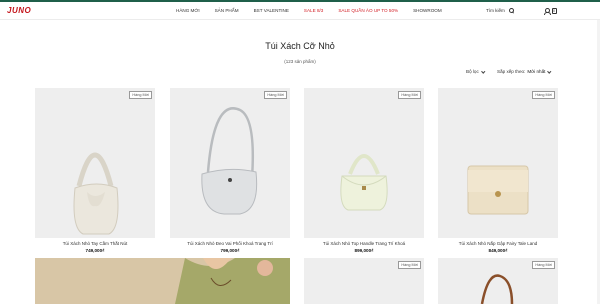  What do you see at coordinates (96, 193) in the screenshot?
I see `handbag-white-knot-icon` at bounding box center [96, 193].